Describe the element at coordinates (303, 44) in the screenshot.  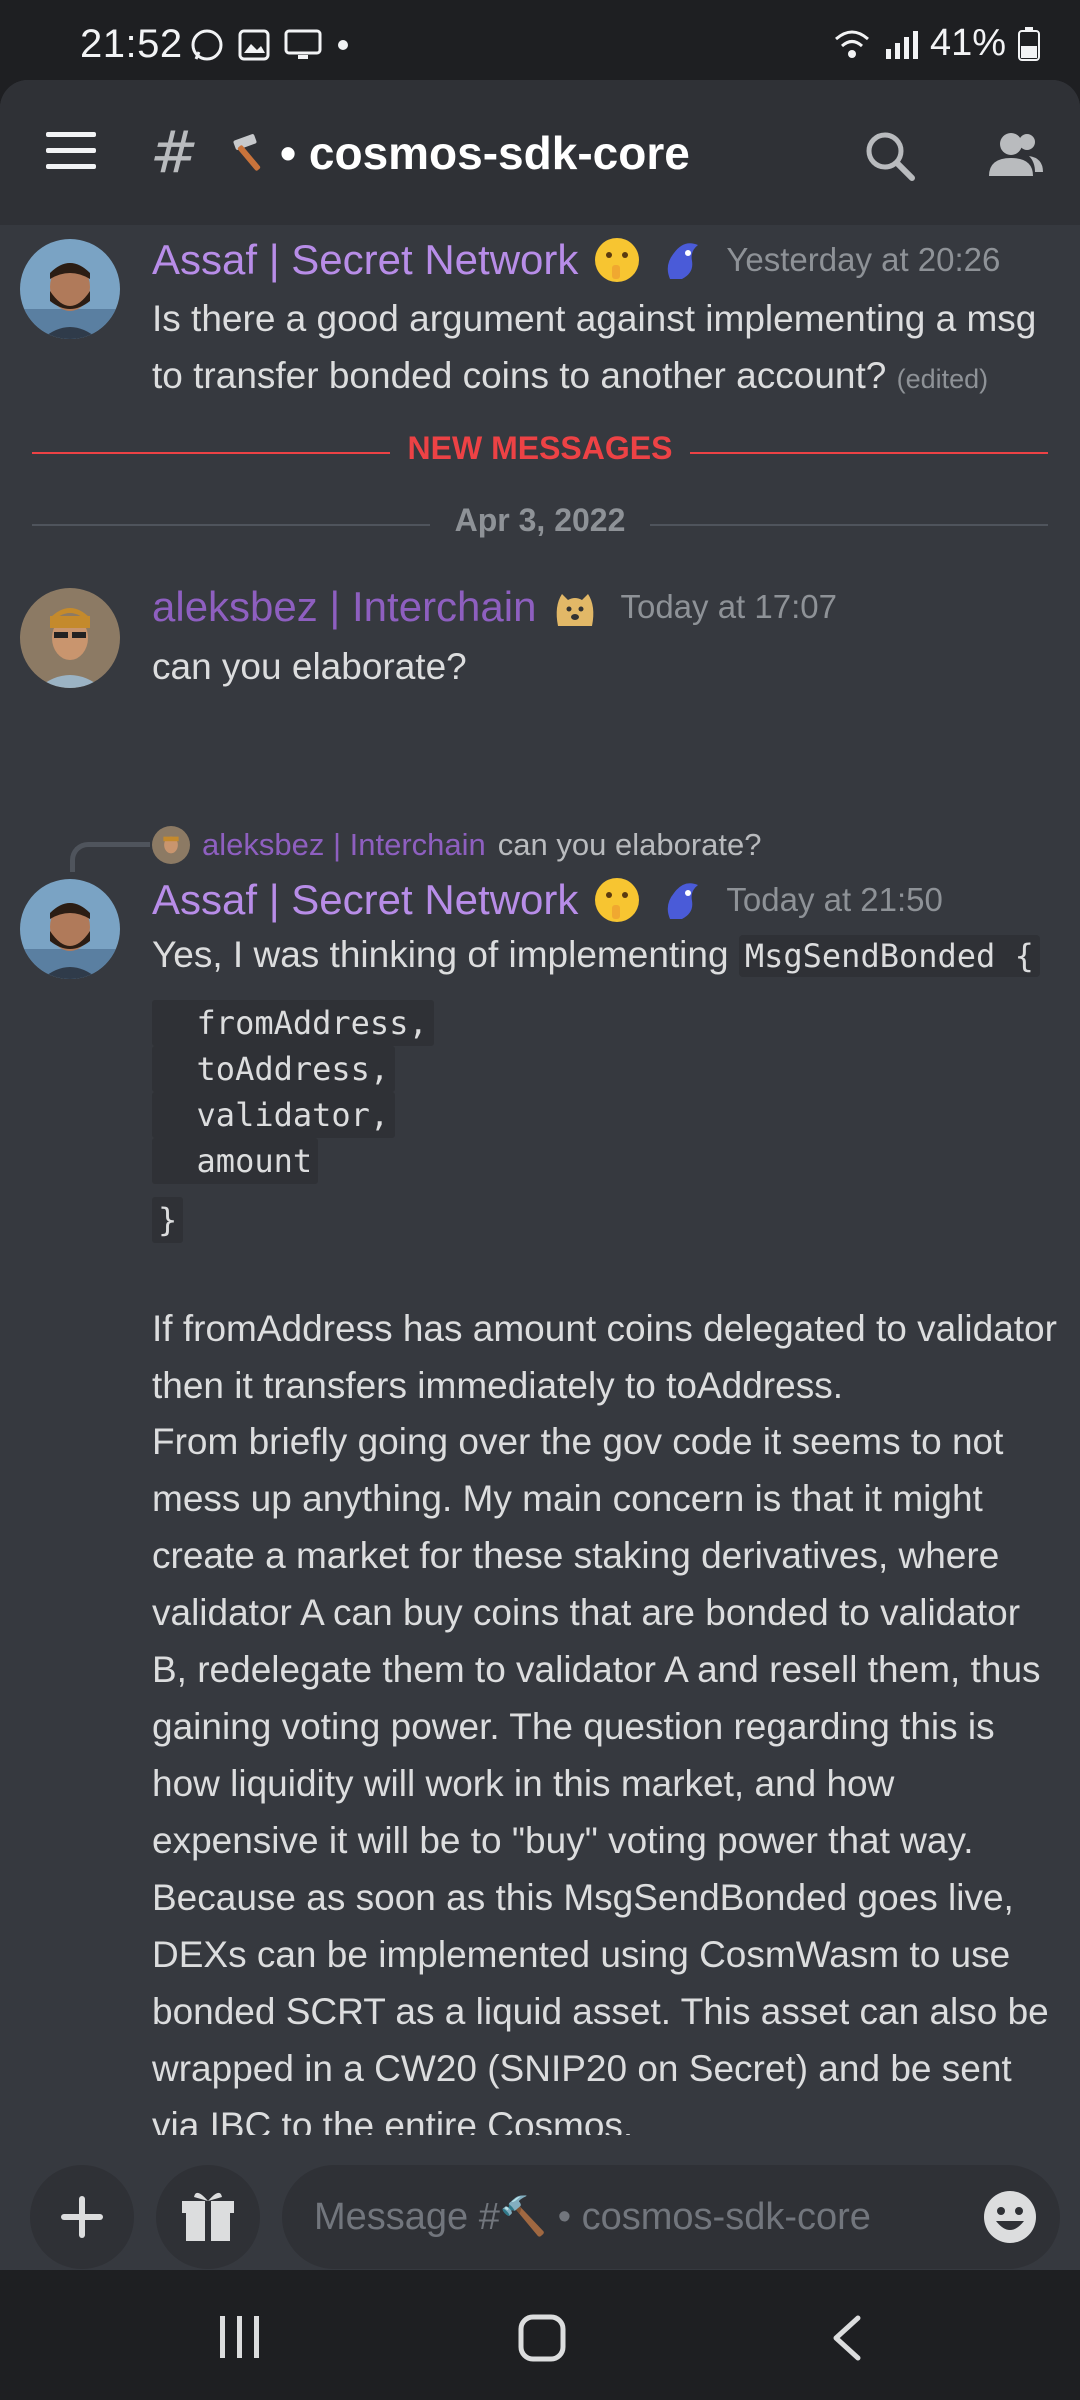
I see `screen-icon` at that location.